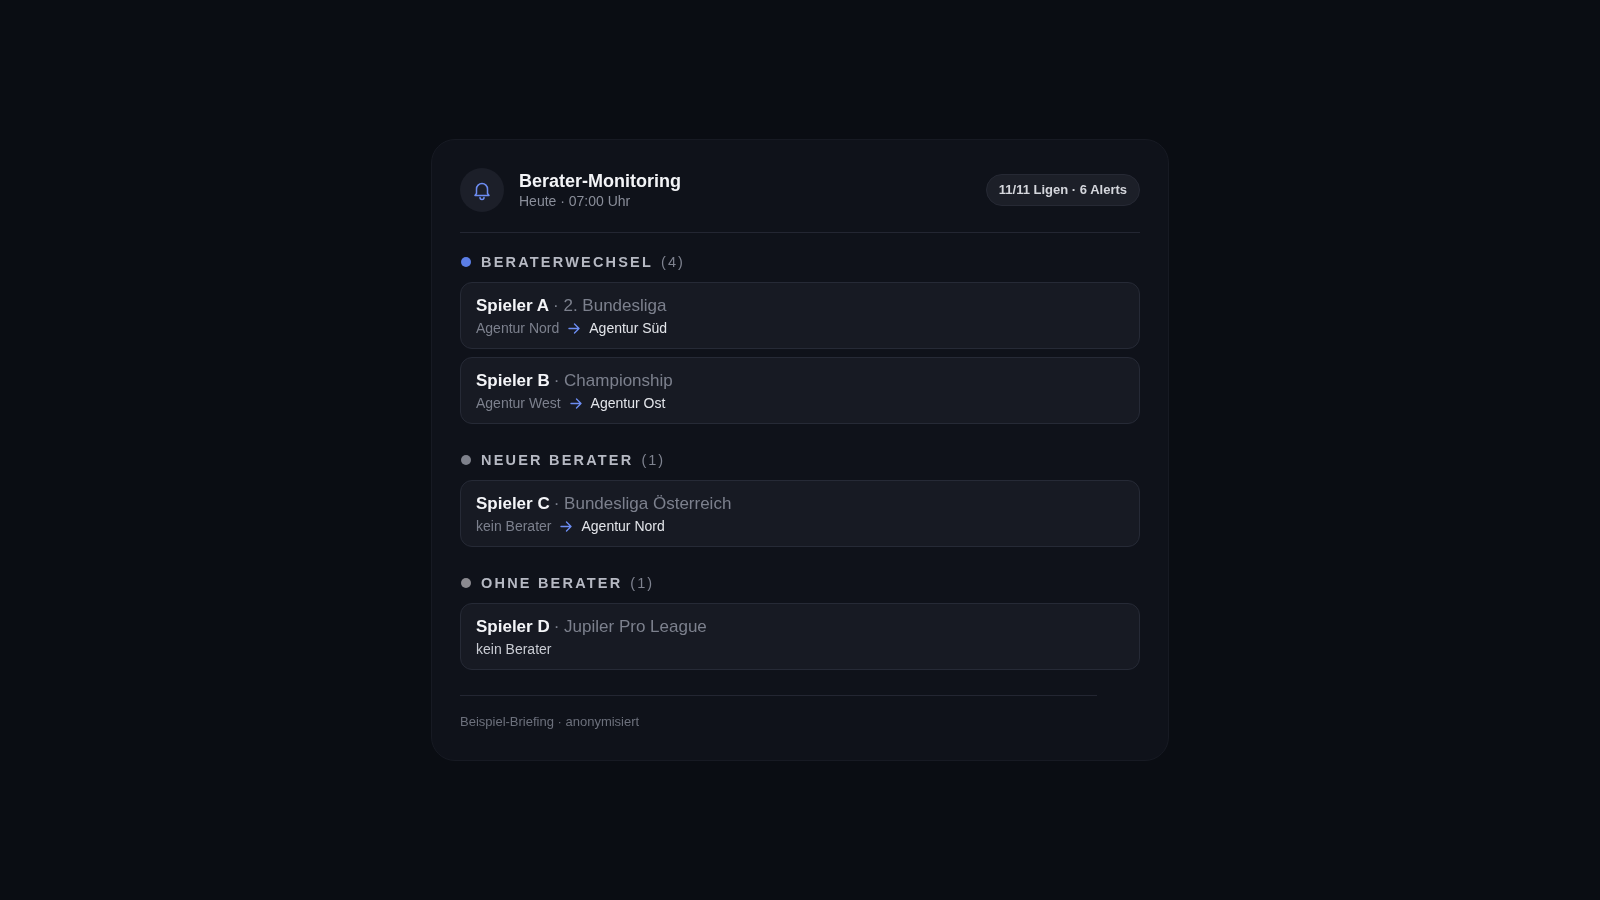 This screenshot has height=900, width=1600. I want to click on section-label: NEUER BERATER, so click(557, 460).